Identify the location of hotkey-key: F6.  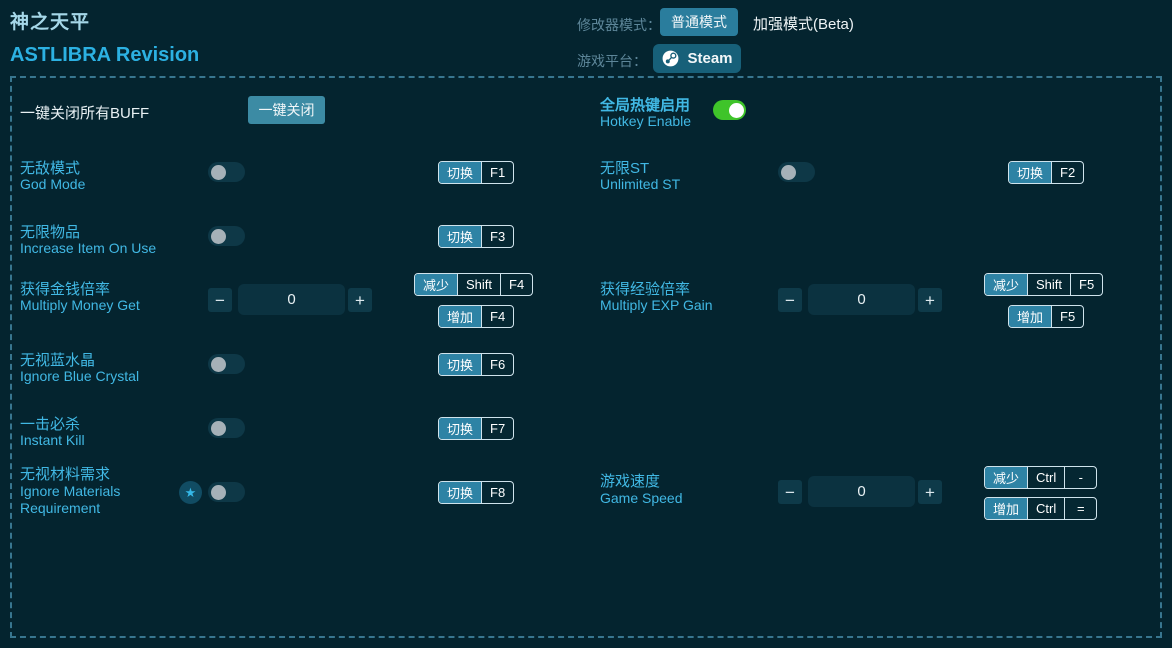
(497, 364).